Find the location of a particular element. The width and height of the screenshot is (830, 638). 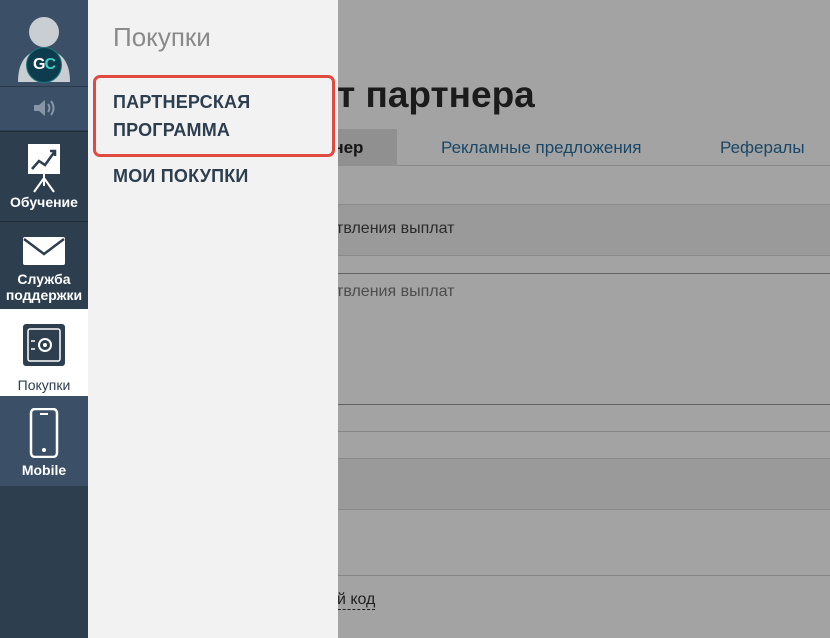

highlight-annotation is located at coordinates (214, 116).